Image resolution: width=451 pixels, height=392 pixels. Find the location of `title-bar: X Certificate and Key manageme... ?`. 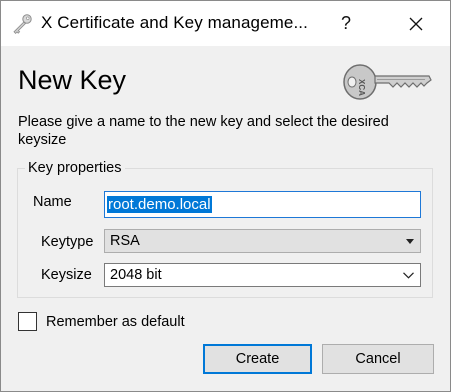

title-bar: X Certificate and Key manageme... ? is located at coordinates (225, 23).